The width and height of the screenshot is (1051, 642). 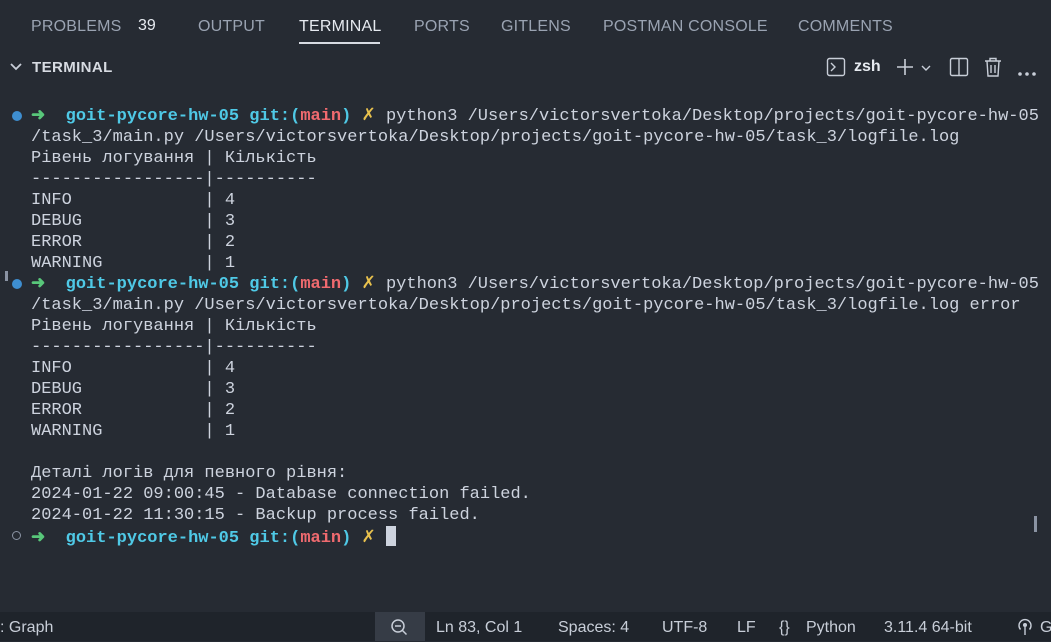 What do you see at coordinates (189, 473) in the screenshot?
I see `details-title: Деталі логів для певного рівня:` at bounding box center [189, 473].